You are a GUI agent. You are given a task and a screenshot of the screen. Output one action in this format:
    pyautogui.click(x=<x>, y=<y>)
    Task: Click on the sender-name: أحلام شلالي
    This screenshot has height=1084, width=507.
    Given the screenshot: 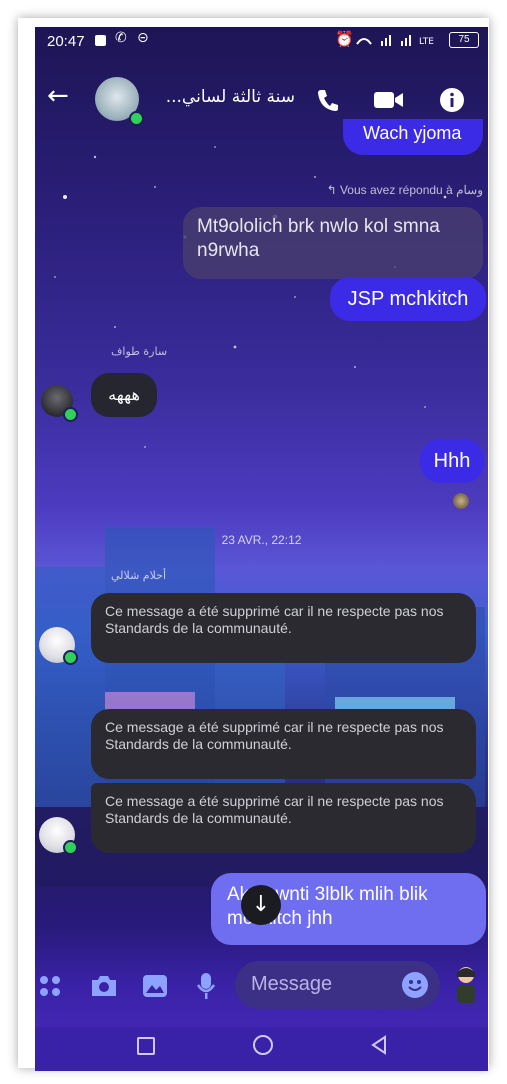 What is the action you would take?
    pyautogui.click(x=139, y=575)
    